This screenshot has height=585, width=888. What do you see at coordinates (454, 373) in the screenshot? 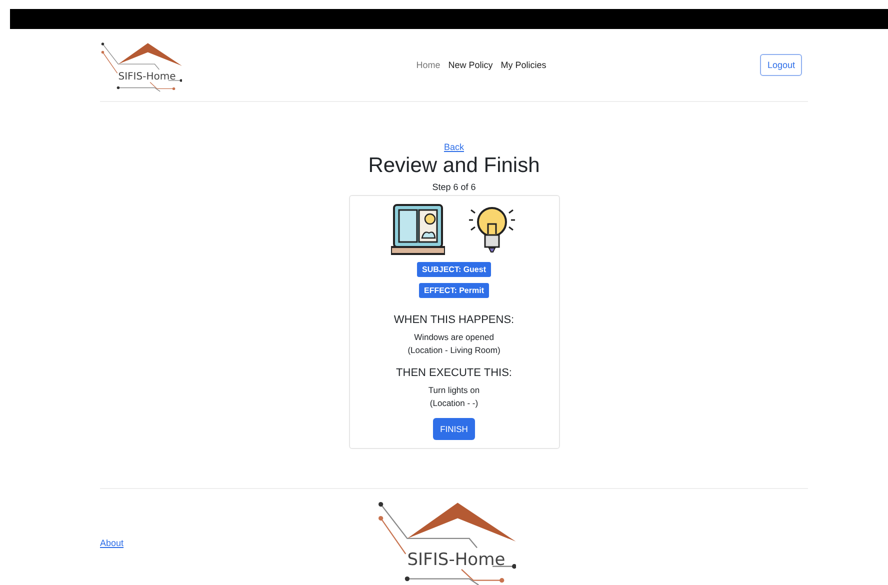
I see `section-heading: THEN EXECUTE THIS:` at bounding box center [454, 373].